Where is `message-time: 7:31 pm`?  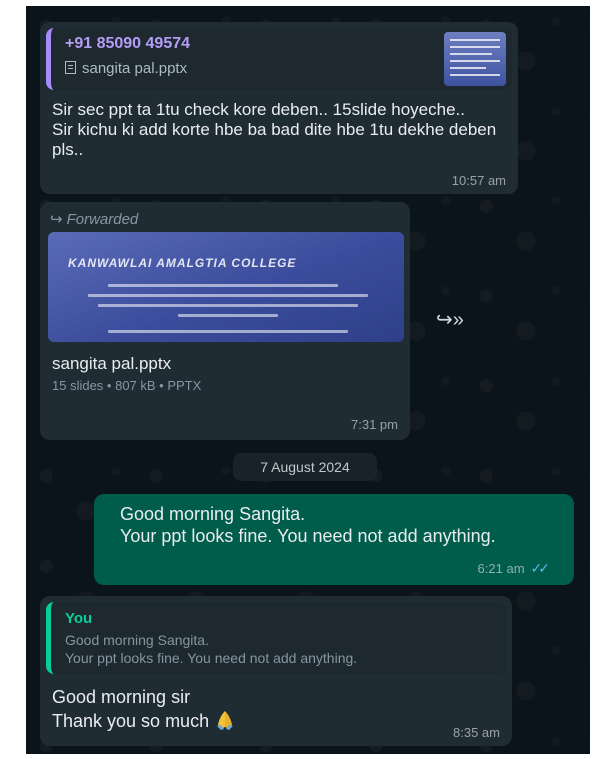 message-time: 7:31 pm is located at coordinates (374, 424).